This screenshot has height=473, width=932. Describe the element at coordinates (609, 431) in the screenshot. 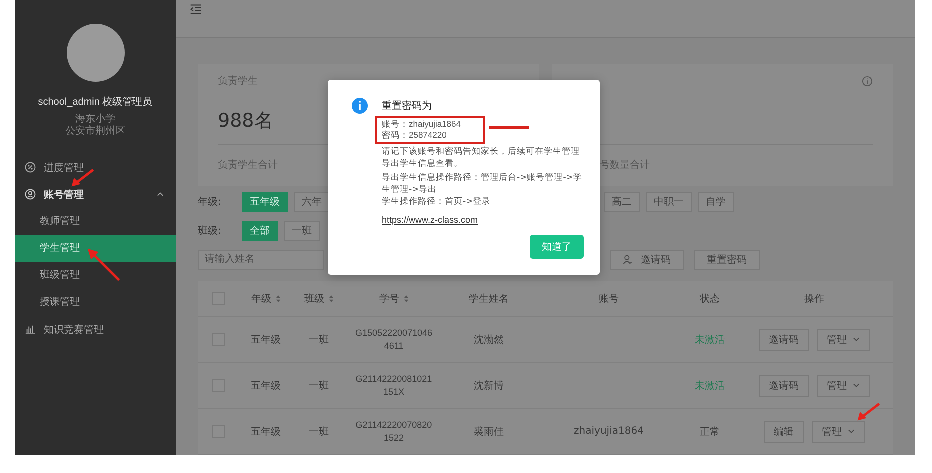

I see `table-cell: zhaiyujia1864` at that location.